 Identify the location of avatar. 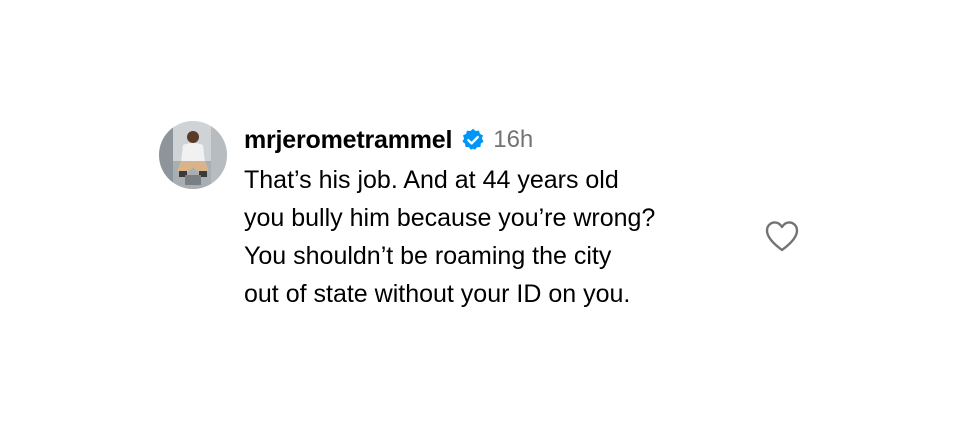
(193, 155).